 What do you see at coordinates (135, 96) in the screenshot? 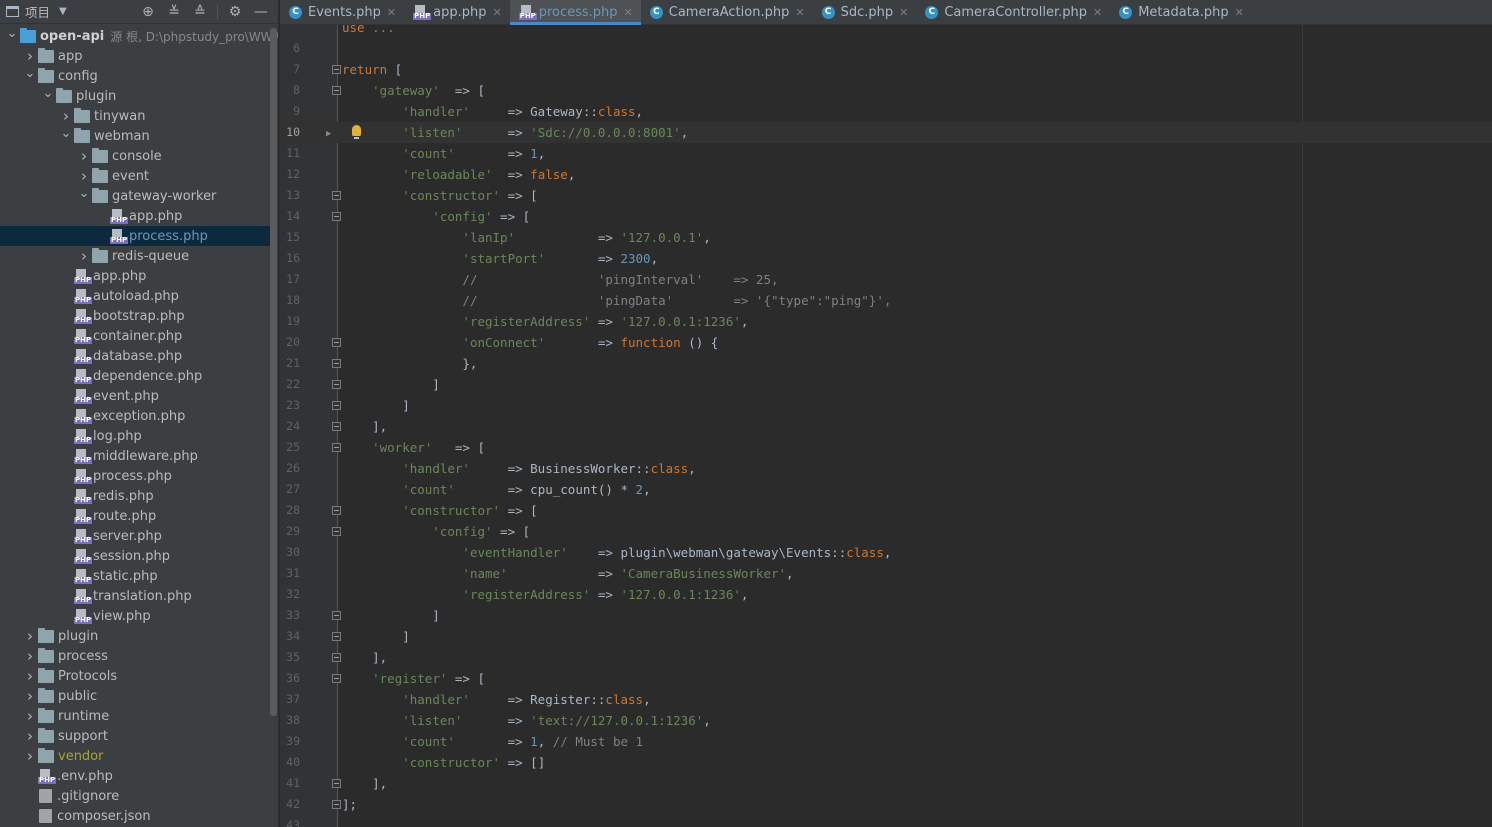
I see `tree-folder: ⌄ plugin` at bounding box center [135, 96].